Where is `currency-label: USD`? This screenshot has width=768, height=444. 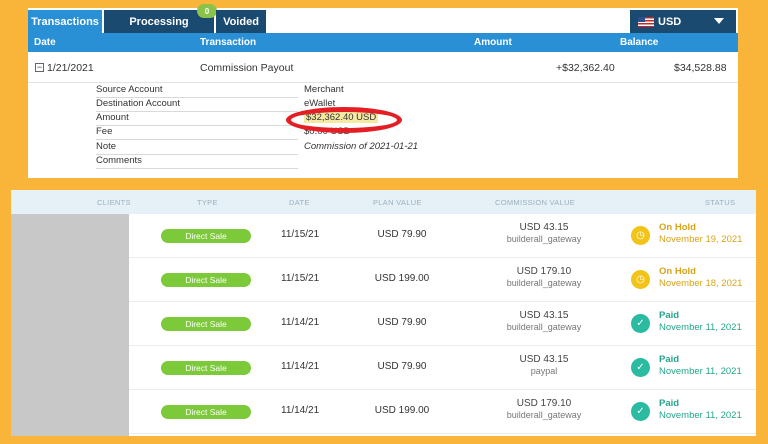 currency-label: USD is located at coordinates (670, 21).